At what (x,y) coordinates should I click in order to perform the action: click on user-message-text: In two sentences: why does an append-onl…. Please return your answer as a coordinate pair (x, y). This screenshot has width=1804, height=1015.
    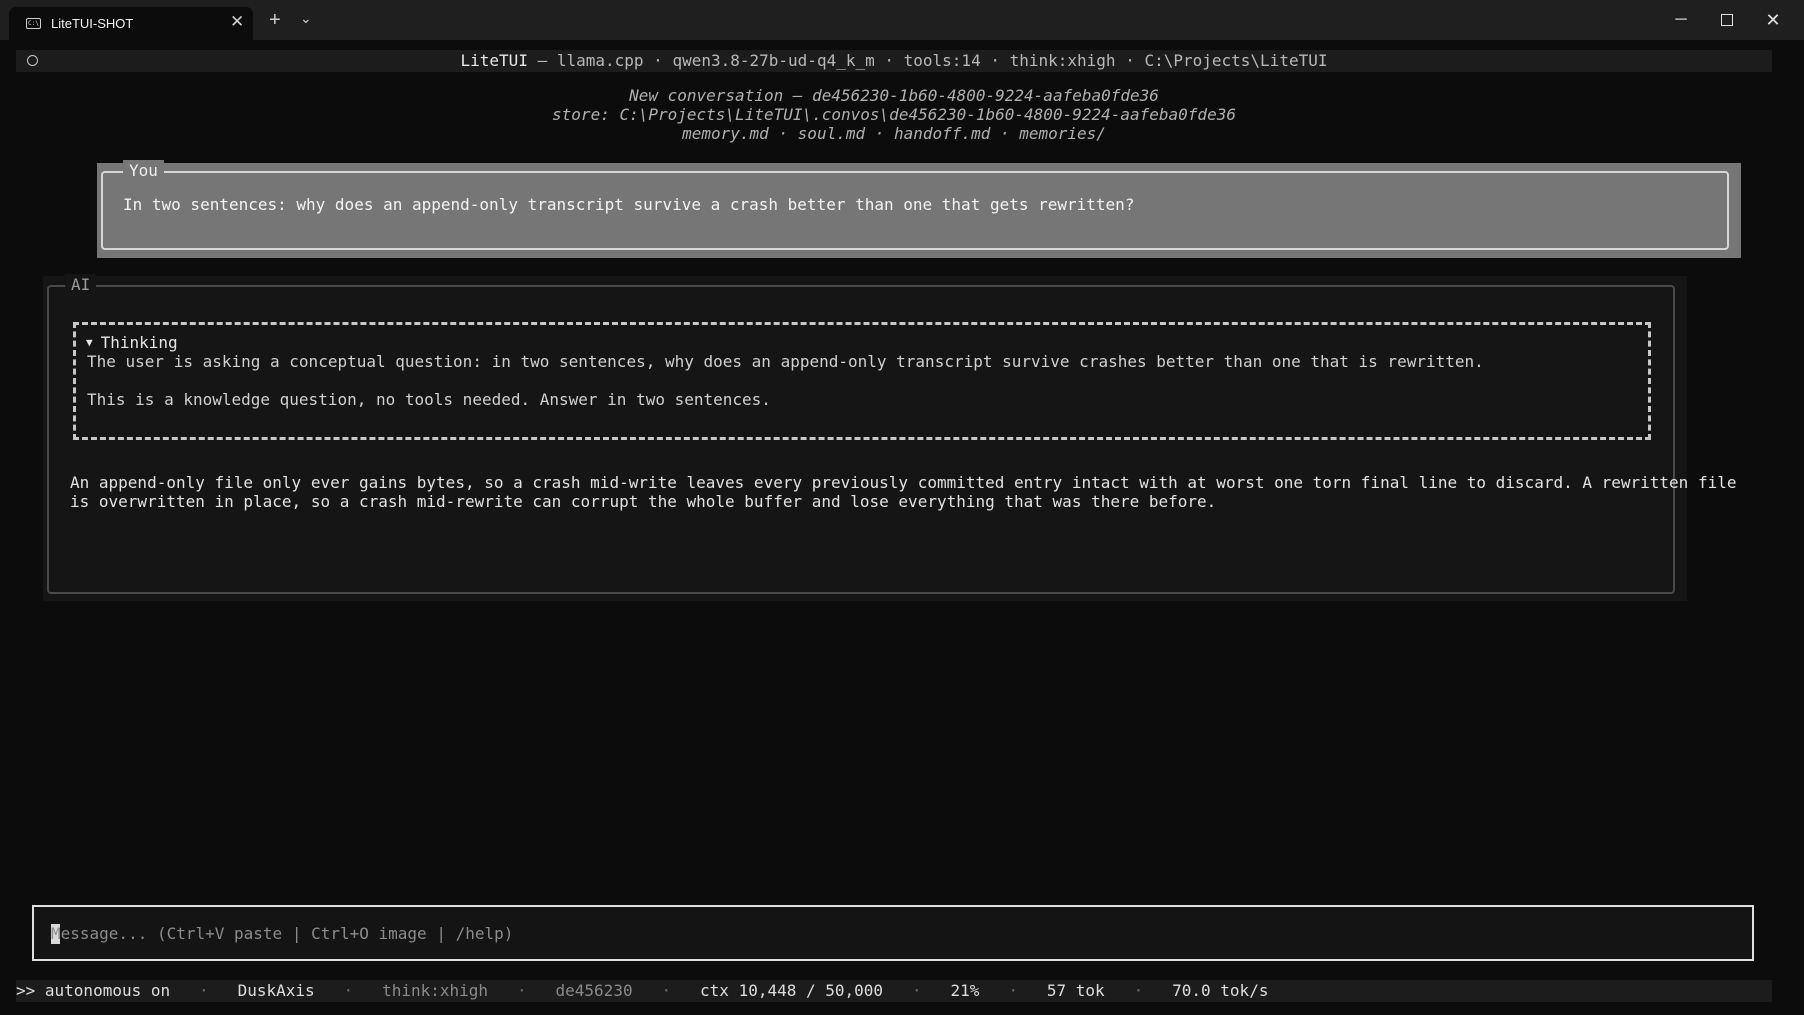
    Looking at the image, I should click on (629, 204).